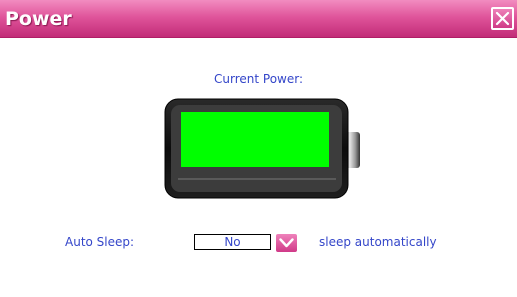  I want to click on current-power-label: Current Power:, so click(258, 79).